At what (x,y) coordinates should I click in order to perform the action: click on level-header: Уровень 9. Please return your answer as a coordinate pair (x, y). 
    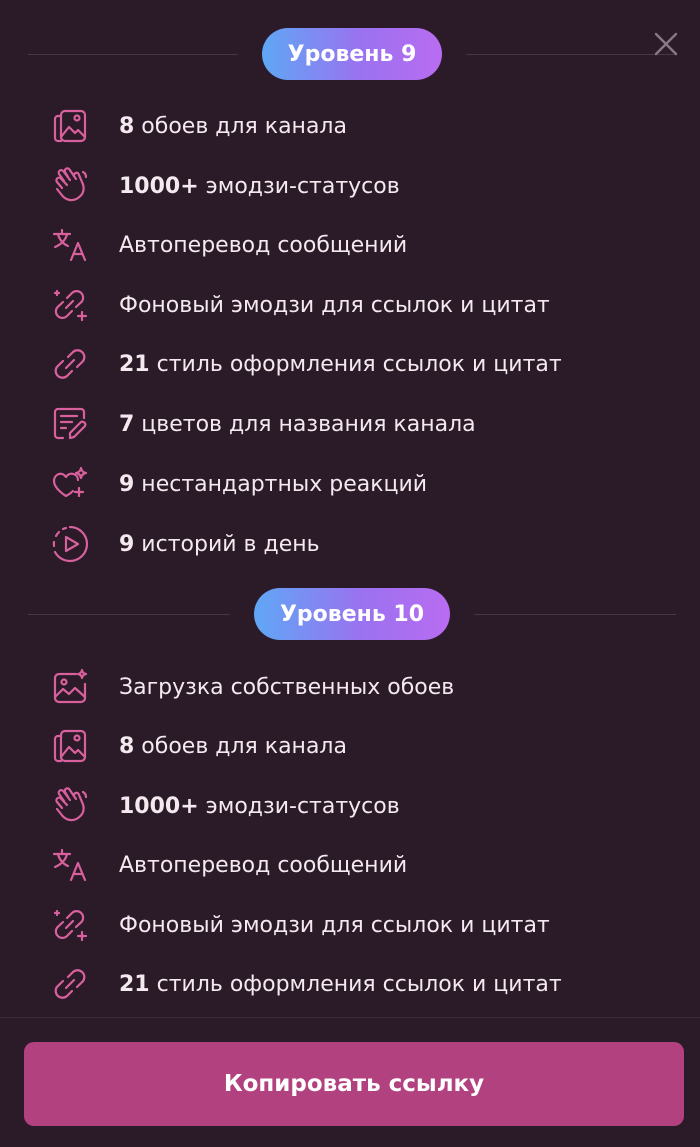
    Looking at the image, I should click on (352, 54).